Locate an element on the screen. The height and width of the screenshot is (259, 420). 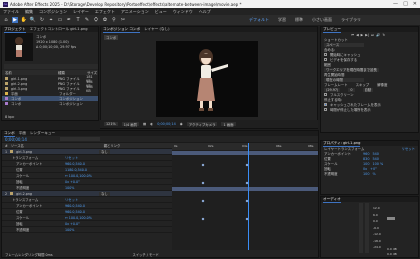
volume-right-value: 0.0 dB is located at coordinates (392, 254).